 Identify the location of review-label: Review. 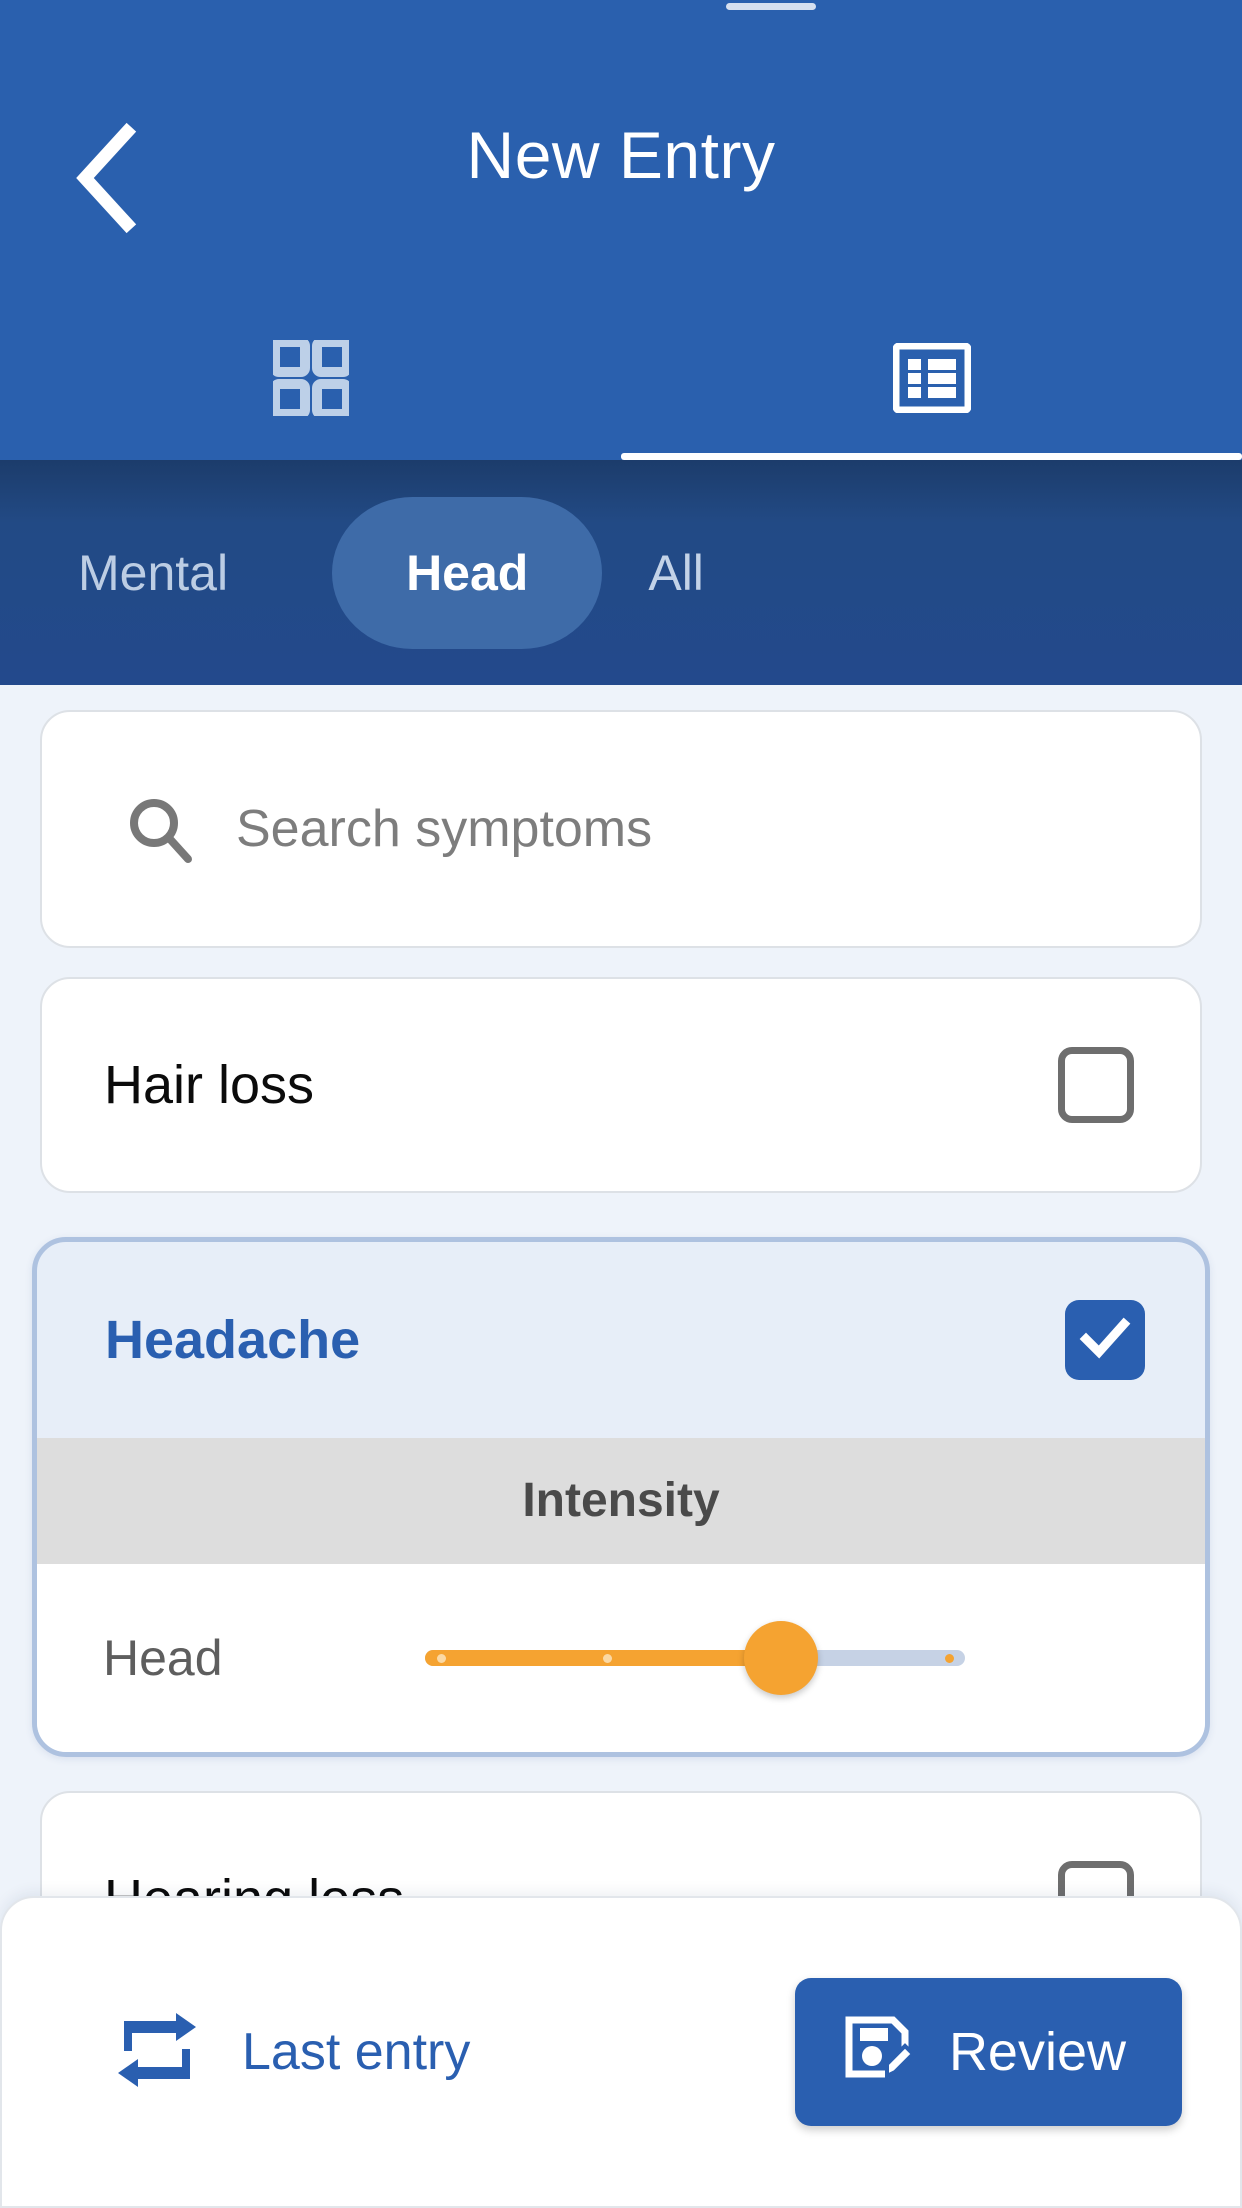
(1037, 2052).